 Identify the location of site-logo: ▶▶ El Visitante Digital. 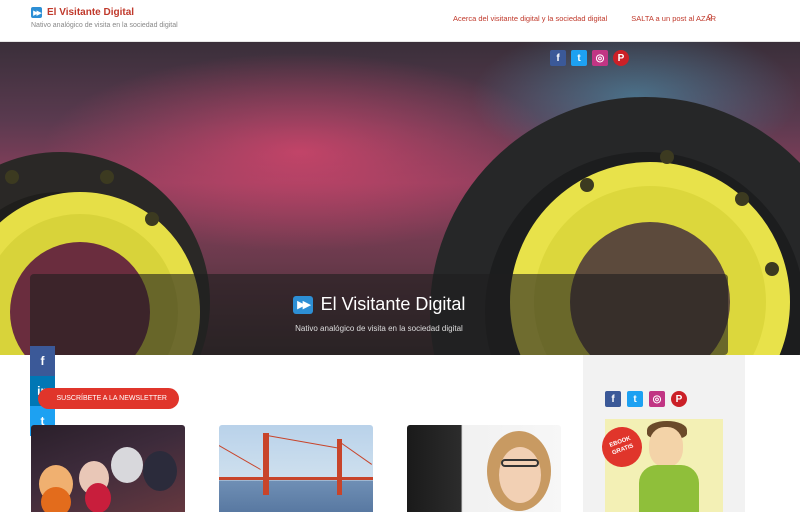
(82, 12).